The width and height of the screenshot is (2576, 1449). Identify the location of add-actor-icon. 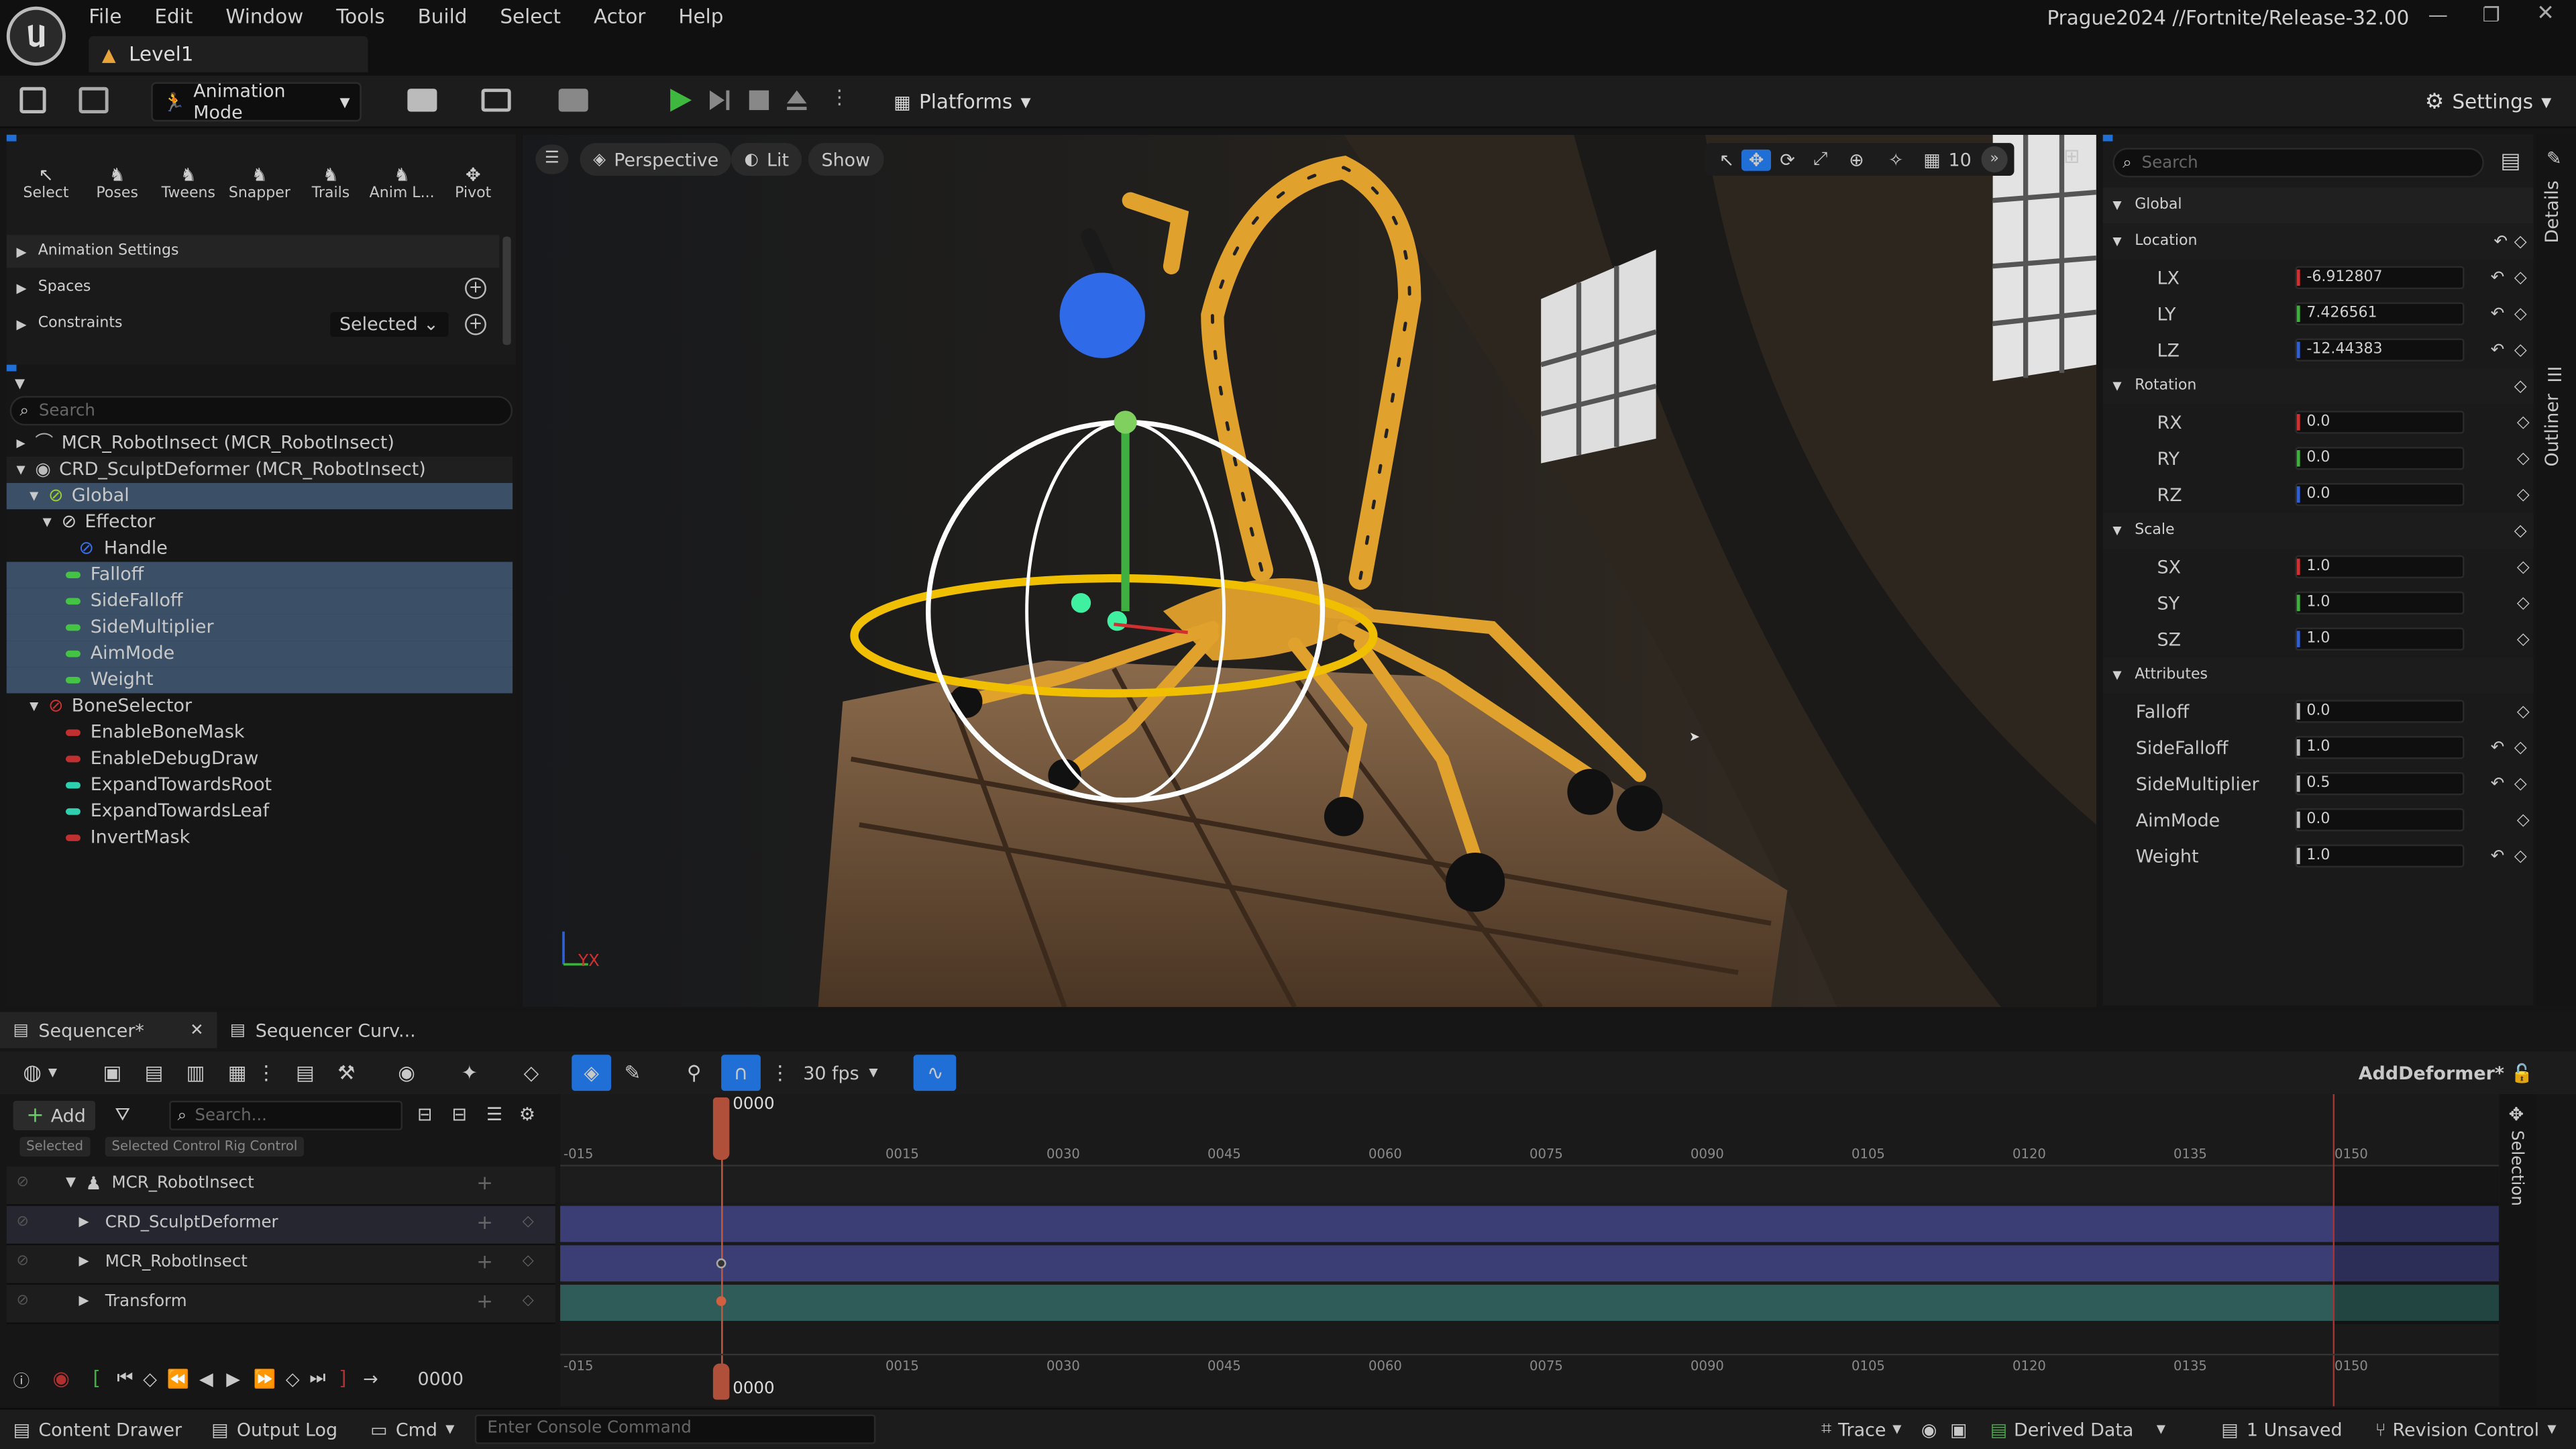
(422, 100).